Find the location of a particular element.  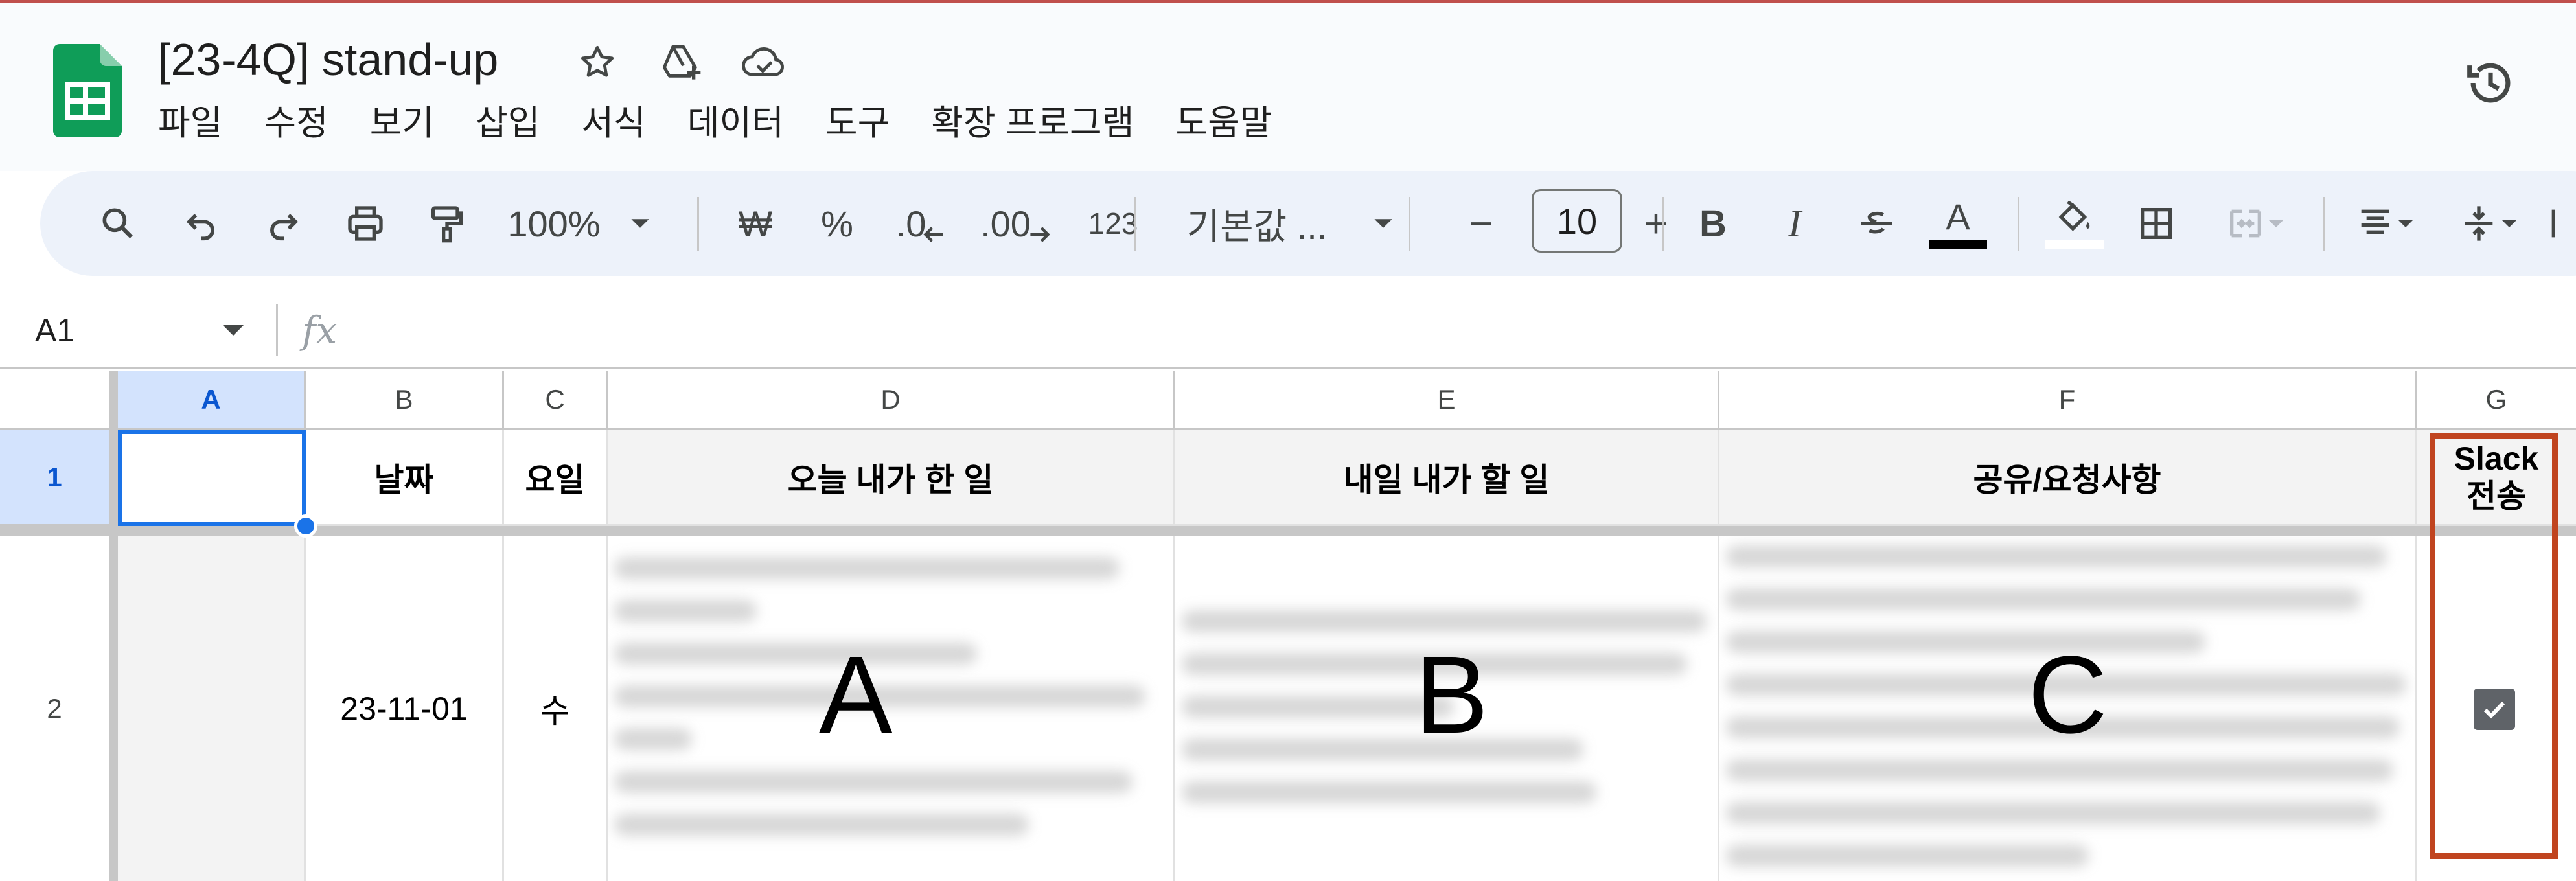

redo-icon is located at coordinates (283, 223).